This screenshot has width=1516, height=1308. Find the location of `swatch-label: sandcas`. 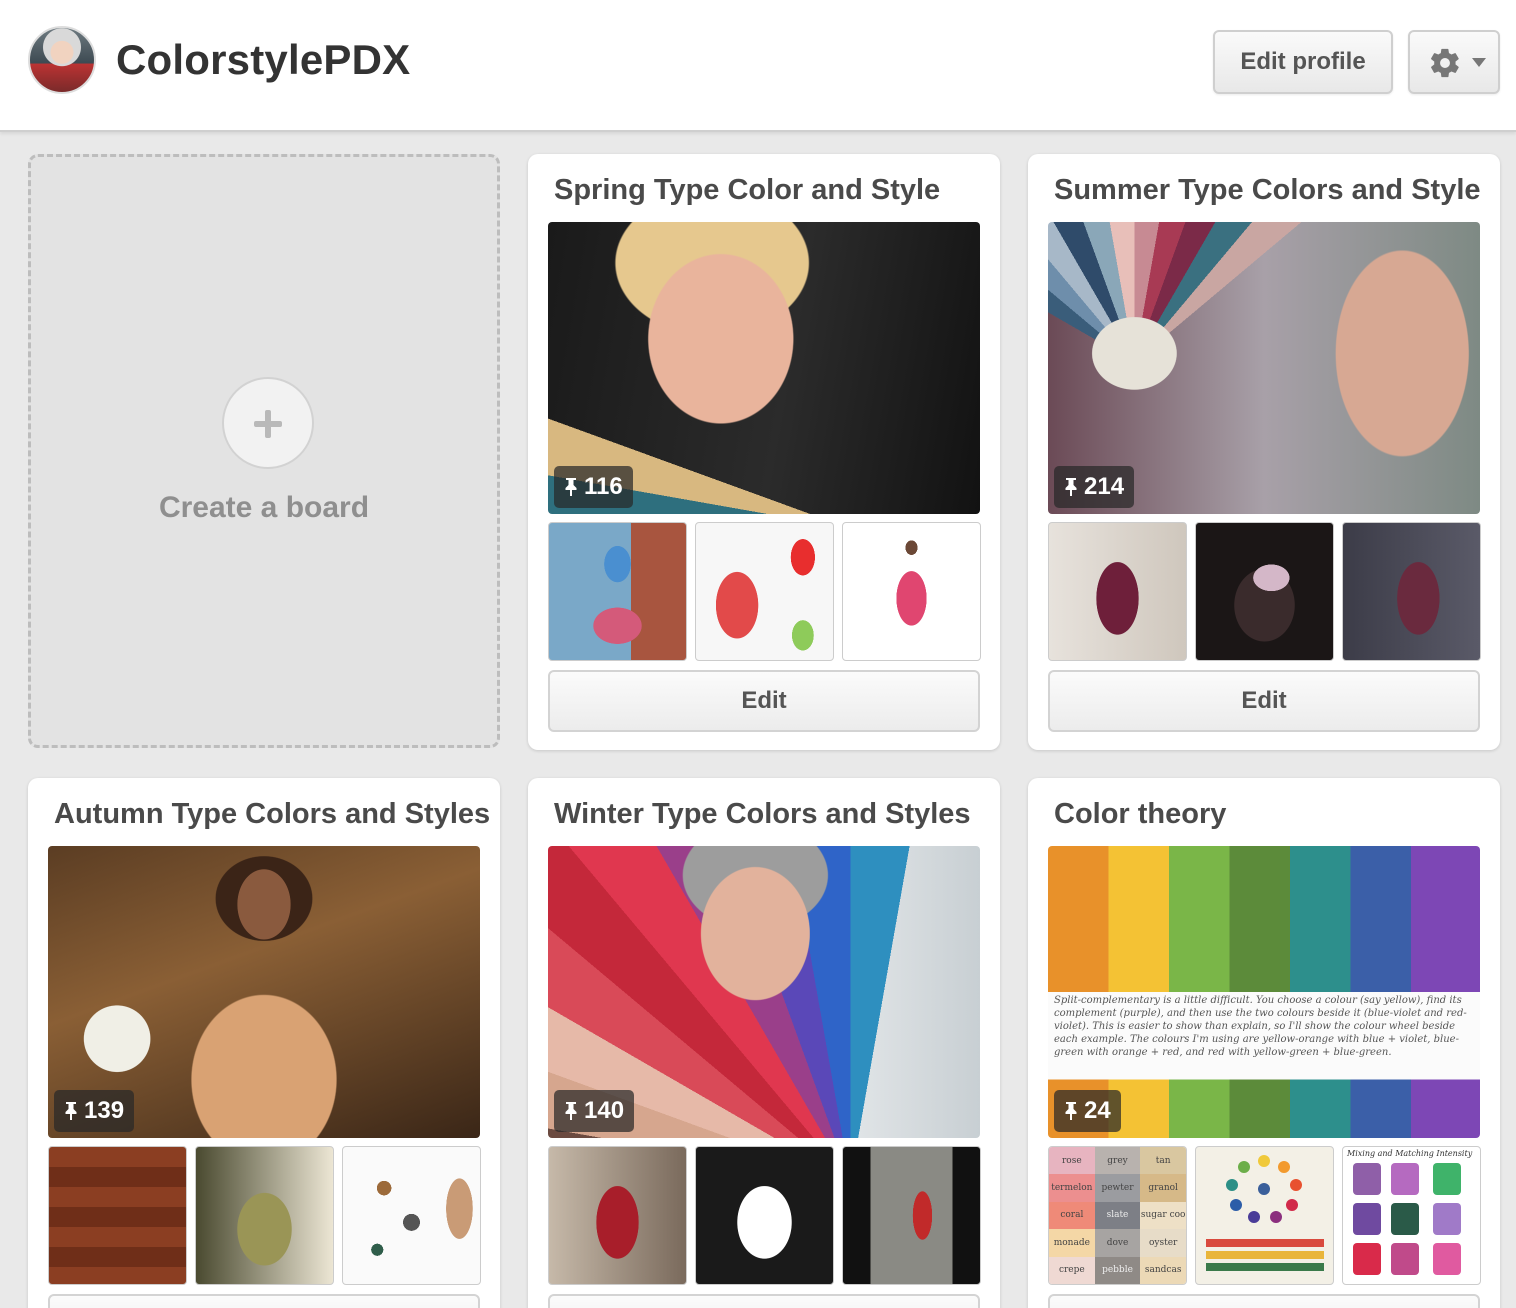

swatch-label: sandcas is located at coordinates (1163, 1270).